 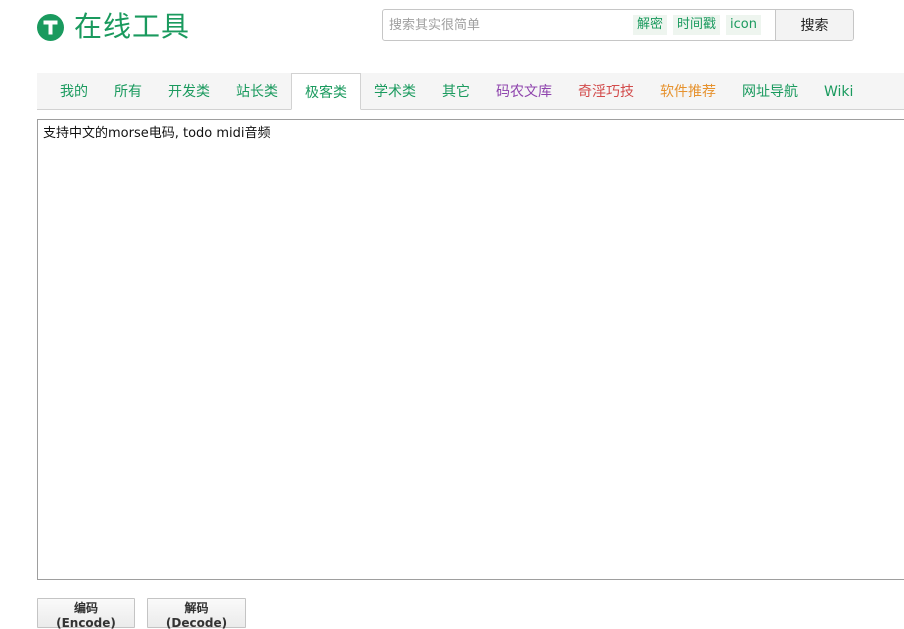 I want to click on tab-geek: 极客类, so click(x=326, y=91).